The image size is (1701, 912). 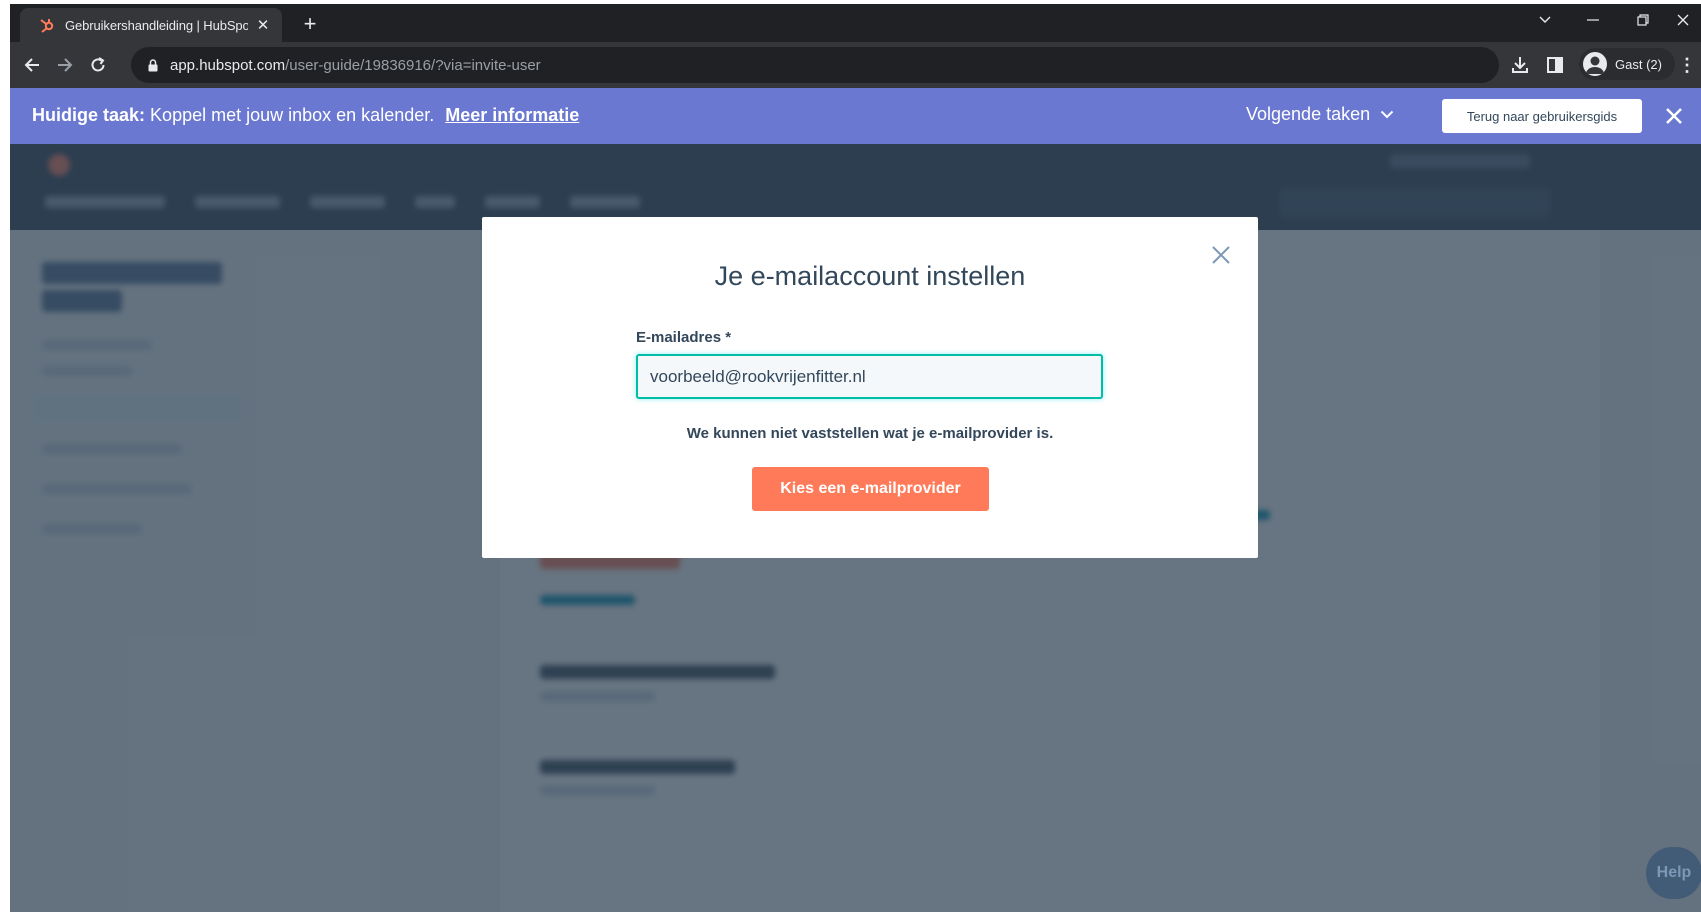 What do you see at coordinates (1673, 873) in the screenshot?
I see `help-button: Help` at bounding box center [1673, 873].